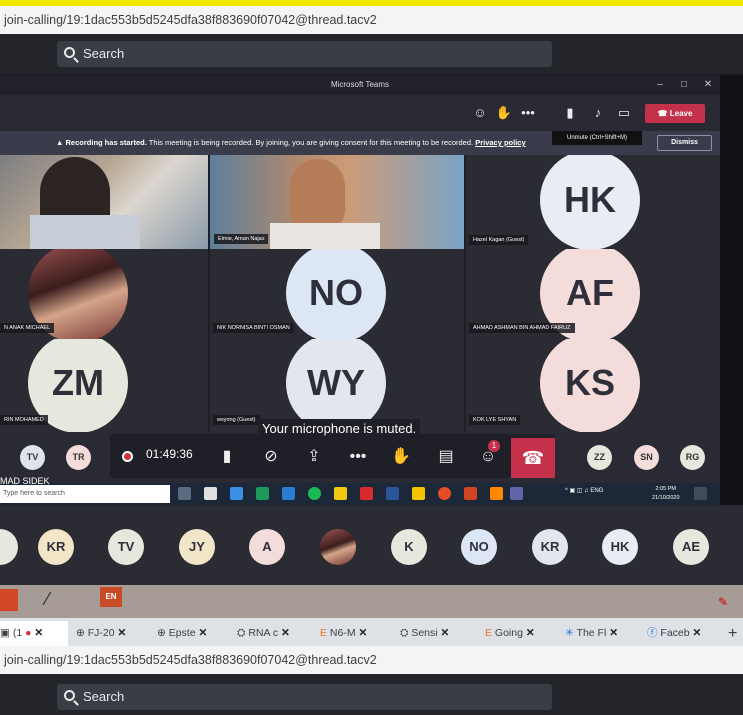  I want to click on acrobat-icon, so click(366, 493).